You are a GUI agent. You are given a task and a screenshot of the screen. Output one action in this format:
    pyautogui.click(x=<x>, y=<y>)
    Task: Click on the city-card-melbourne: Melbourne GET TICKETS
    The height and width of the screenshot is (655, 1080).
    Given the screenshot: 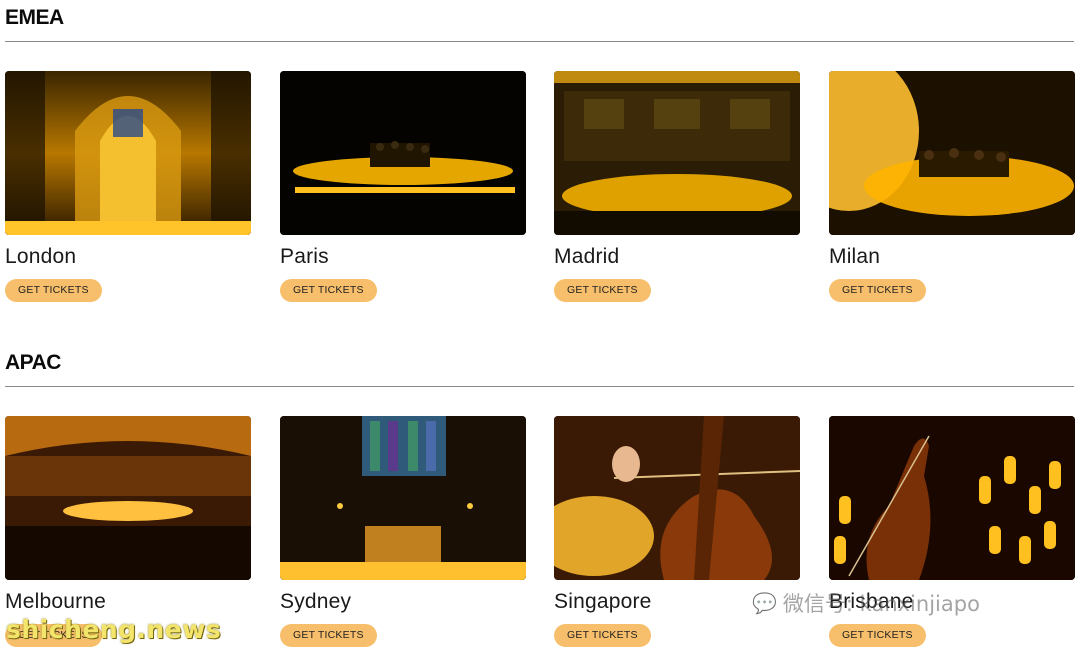 What is the action you would take?
    pyautogui.click(x=128, y=531)
    